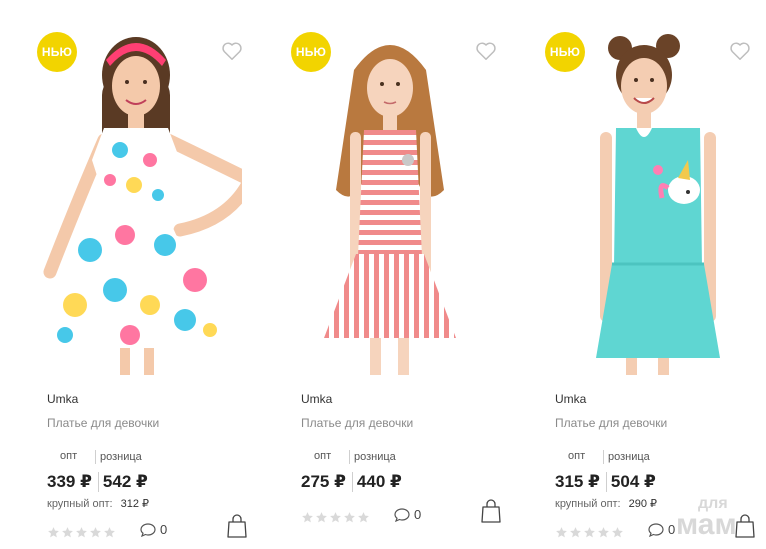 The image size is (766, 549). What do you see at coordinates (643, 504) in the screenshot?
I see `bulk-price-value: 290 ₽` at bounding box center [643, 504].